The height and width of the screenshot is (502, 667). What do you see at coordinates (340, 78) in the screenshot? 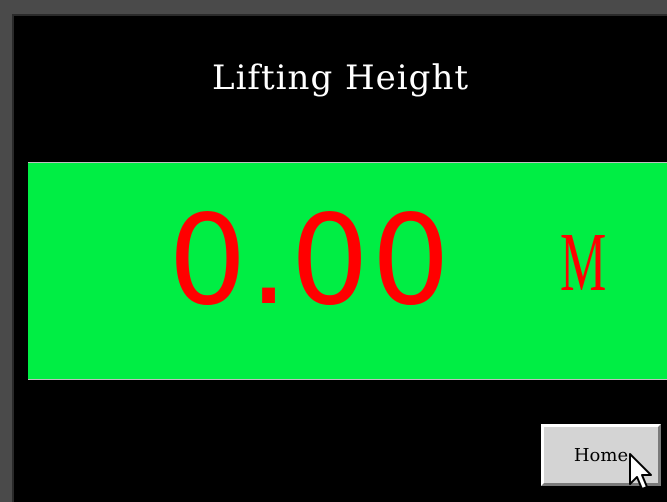
I see `page-title: Lifting Height` at bounding box center [340, 78].